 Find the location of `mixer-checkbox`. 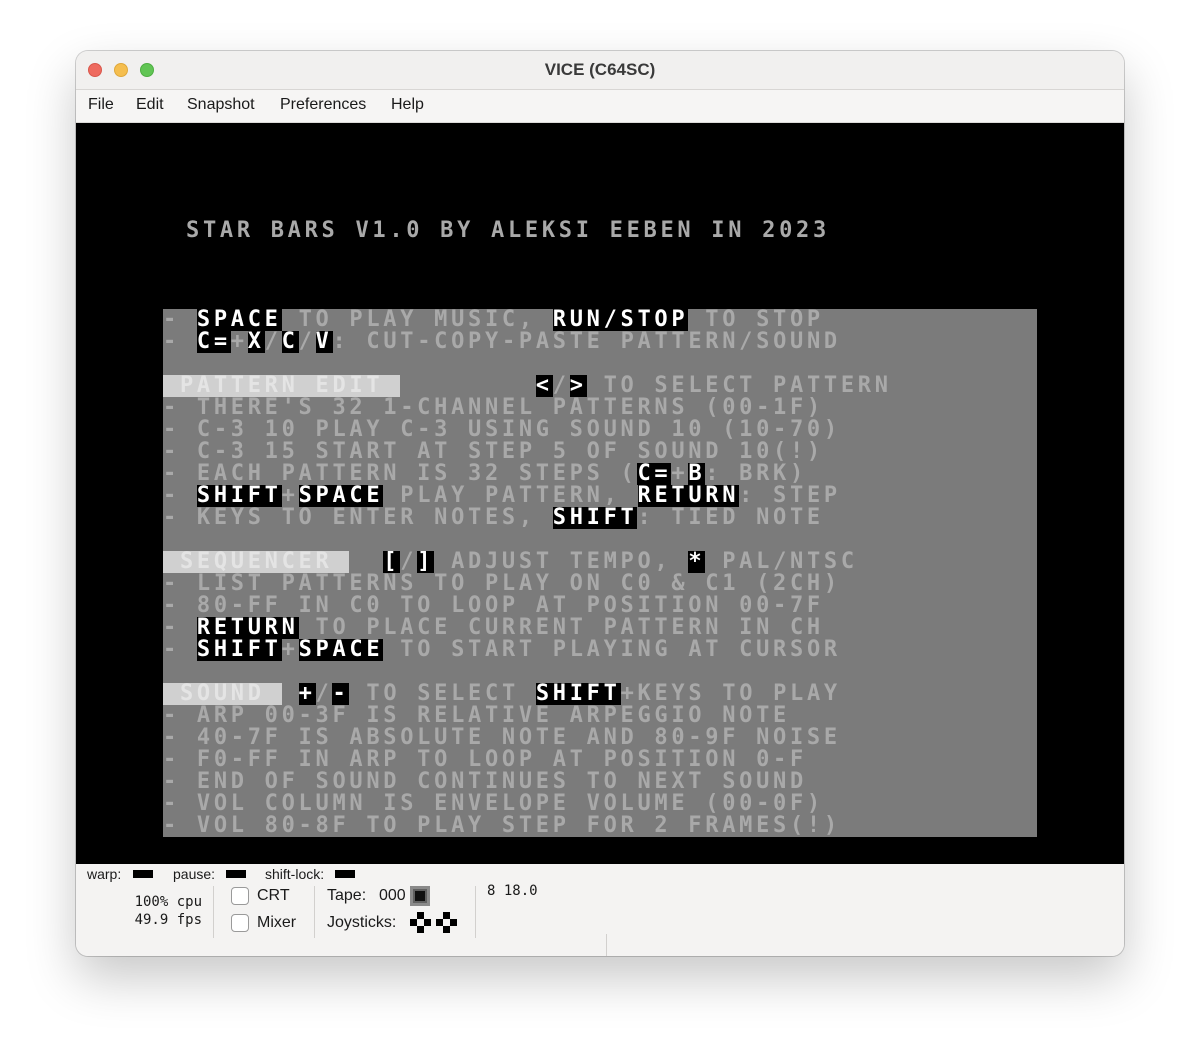

mixer-checkbox is located at coordinates (240, 923).